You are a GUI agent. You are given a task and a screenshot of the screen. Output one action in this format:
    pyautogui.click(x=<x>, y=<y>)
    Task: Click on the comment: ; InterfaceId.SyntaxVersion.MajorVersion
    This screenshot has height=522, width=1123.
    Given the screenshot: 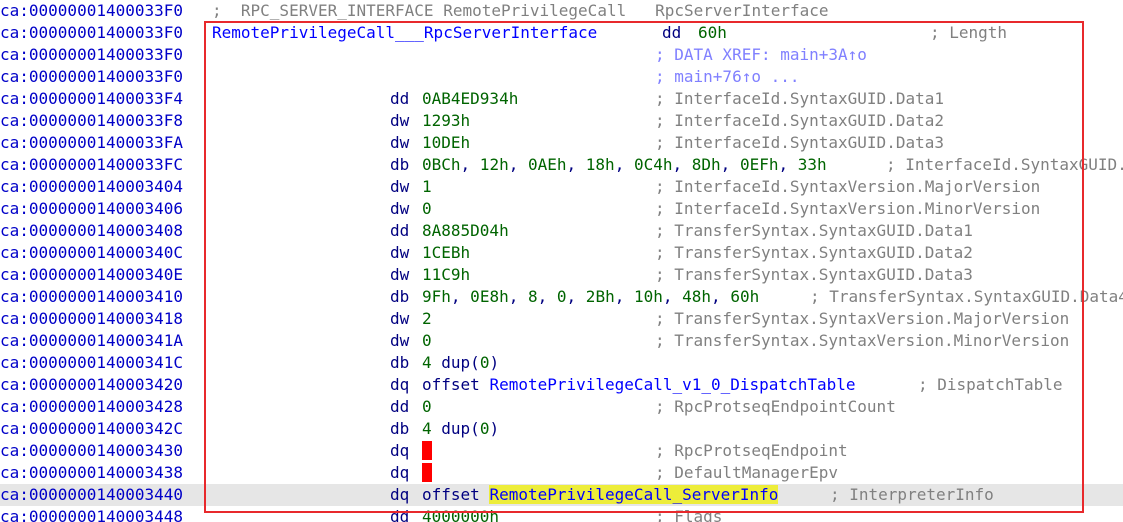 What is the action you would take?
    pyautogui.click(x=848, y=186)
    